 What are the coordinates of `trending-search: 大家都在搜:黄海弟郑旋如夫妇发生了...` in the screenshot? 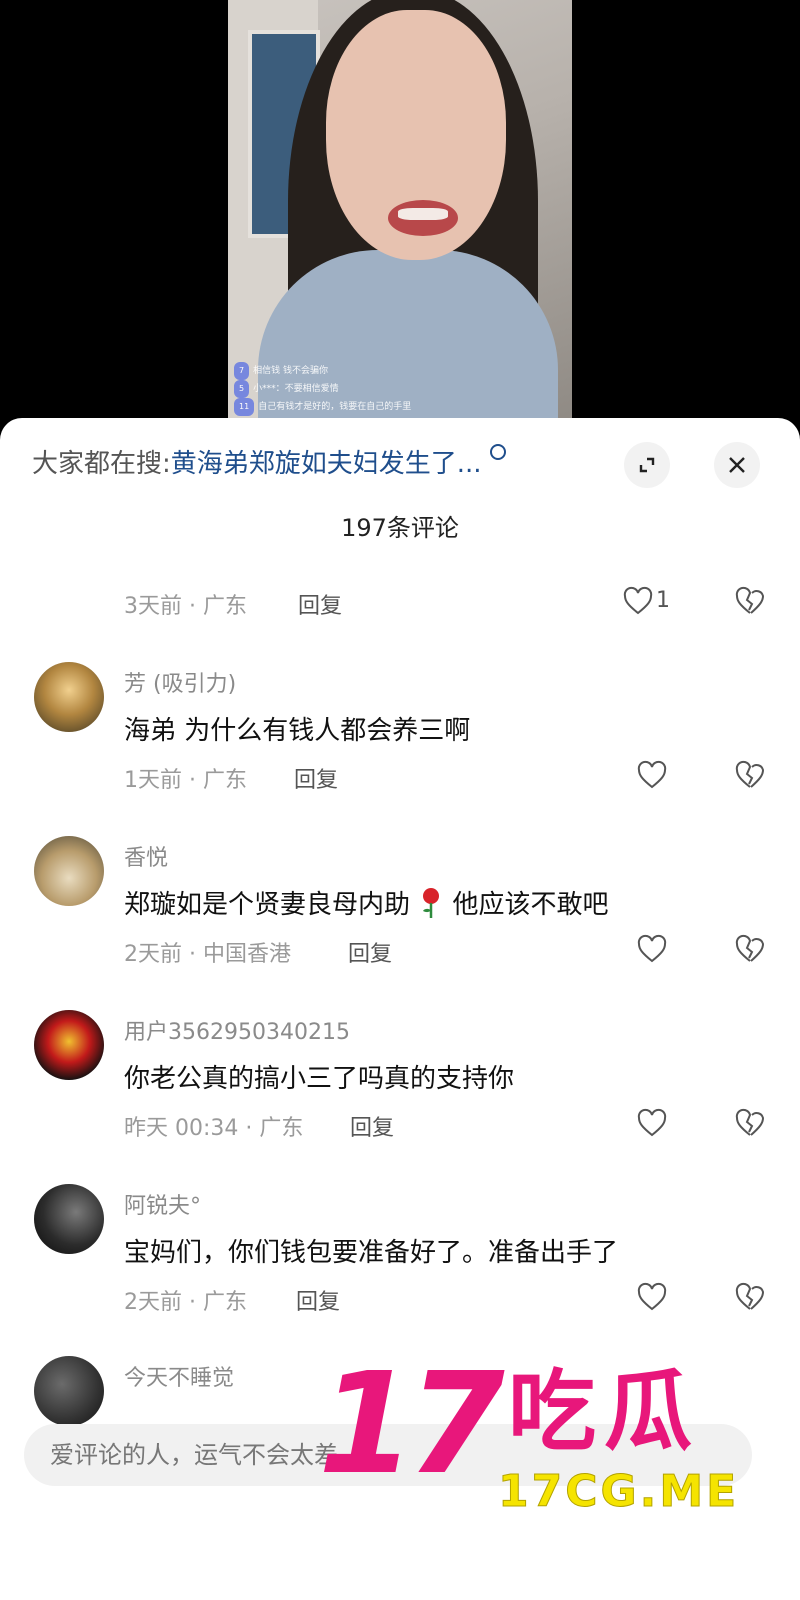 It's located at (269, 464).